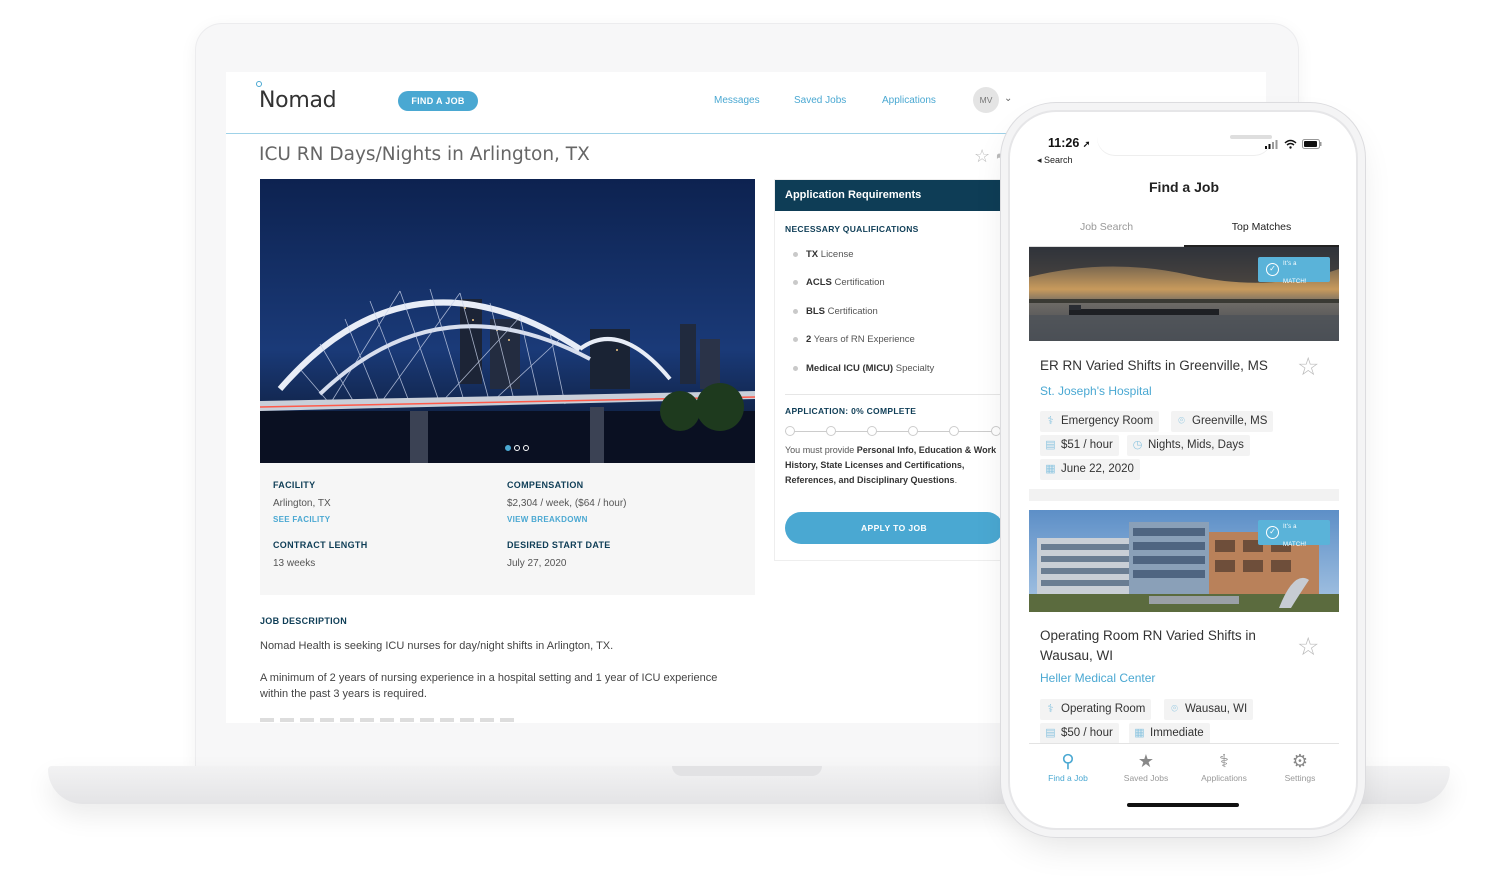  I want to click on share-icon: ➦, so click(1003, 156).